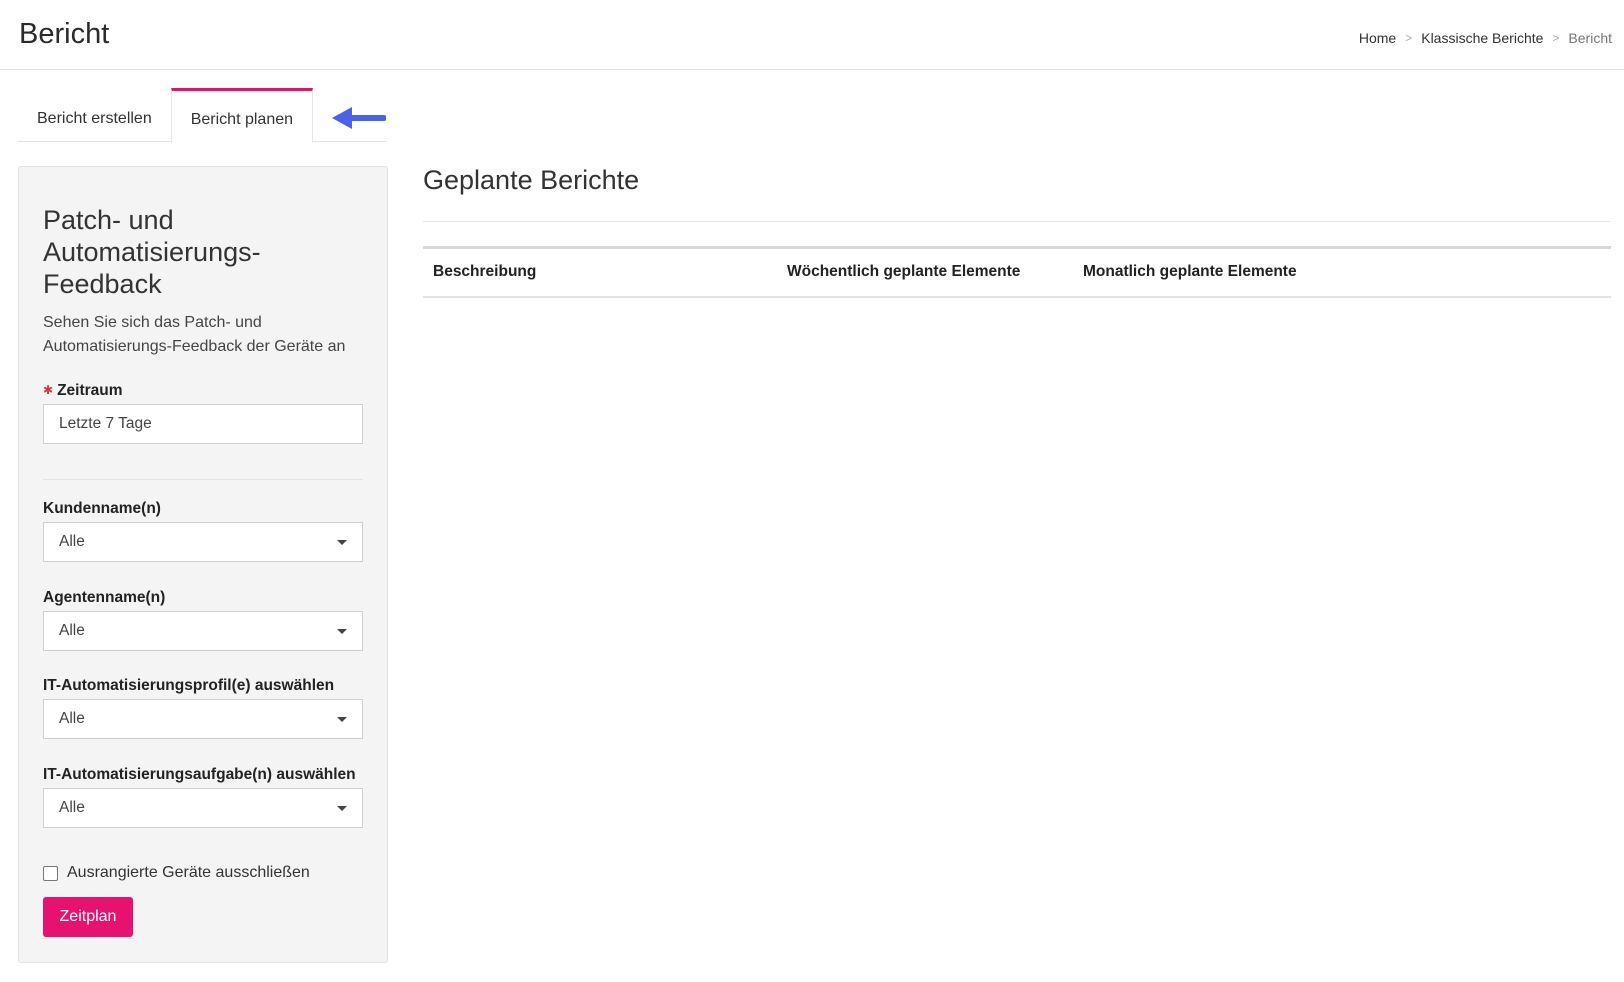 Image resolution: width=1624 pixels, height=982 pixels. I want to click on agents-value: Alle, so click(72, 630).